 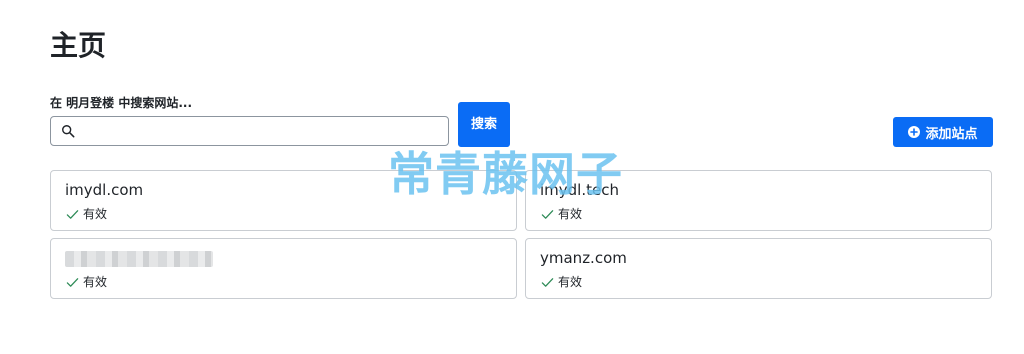 What do you see at coordinates (68, 131) in the screenshot?
I see `search-icon` at bounding box center [68, 131].